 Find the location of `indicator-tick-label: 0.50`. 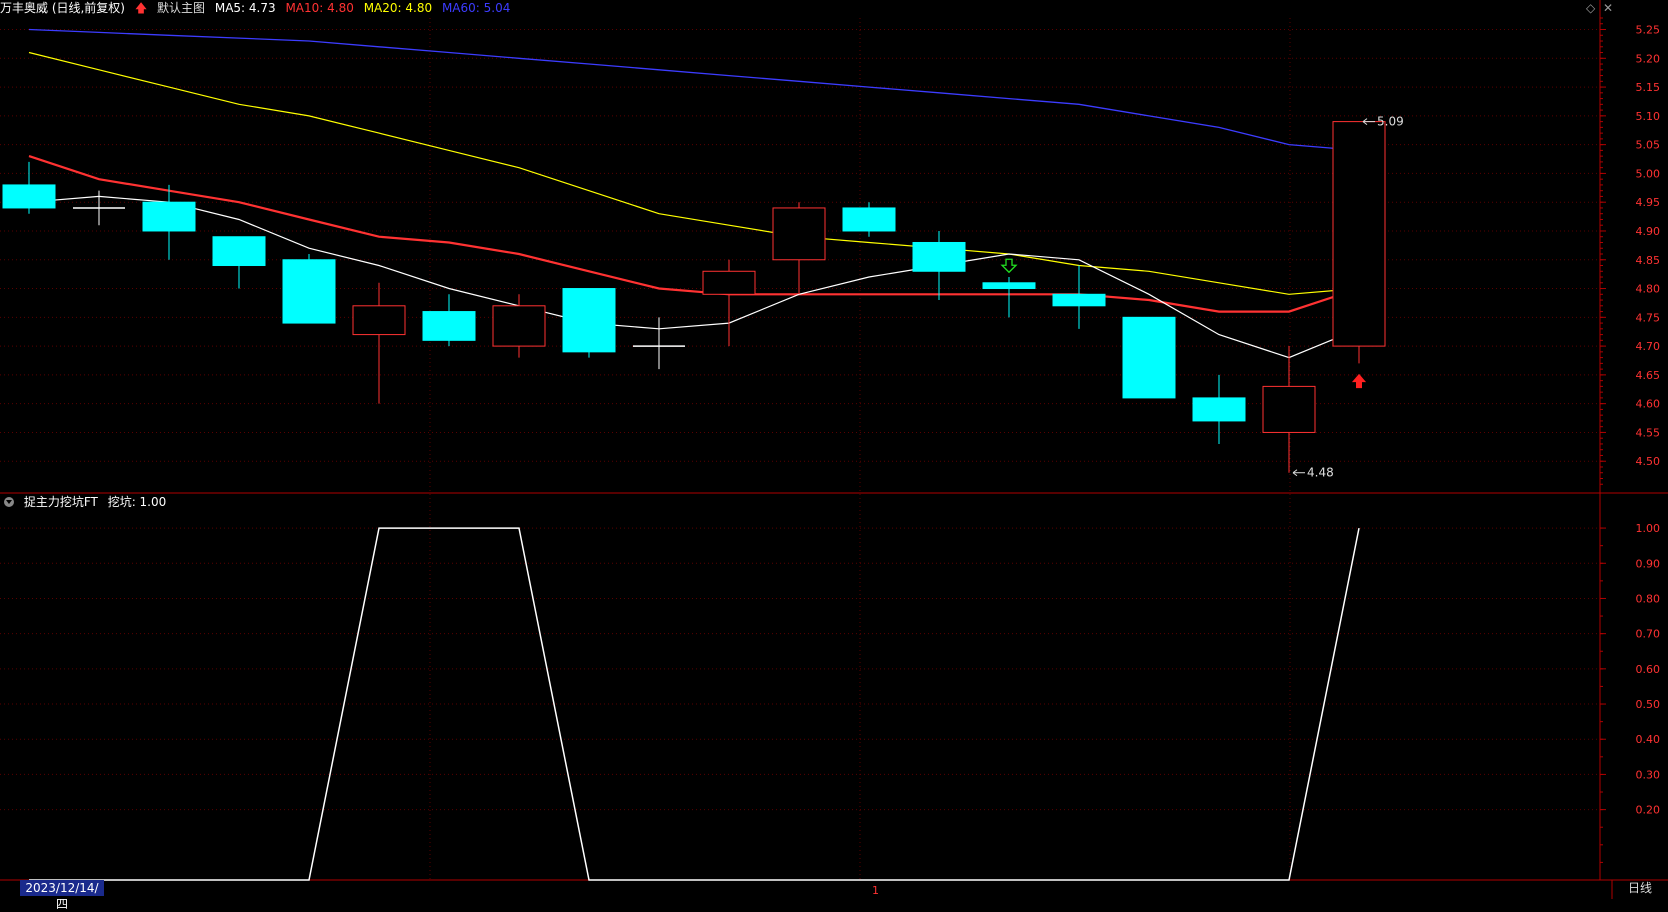

indicator-tick-label: 0.50 is located at coordinates (1648, 704).